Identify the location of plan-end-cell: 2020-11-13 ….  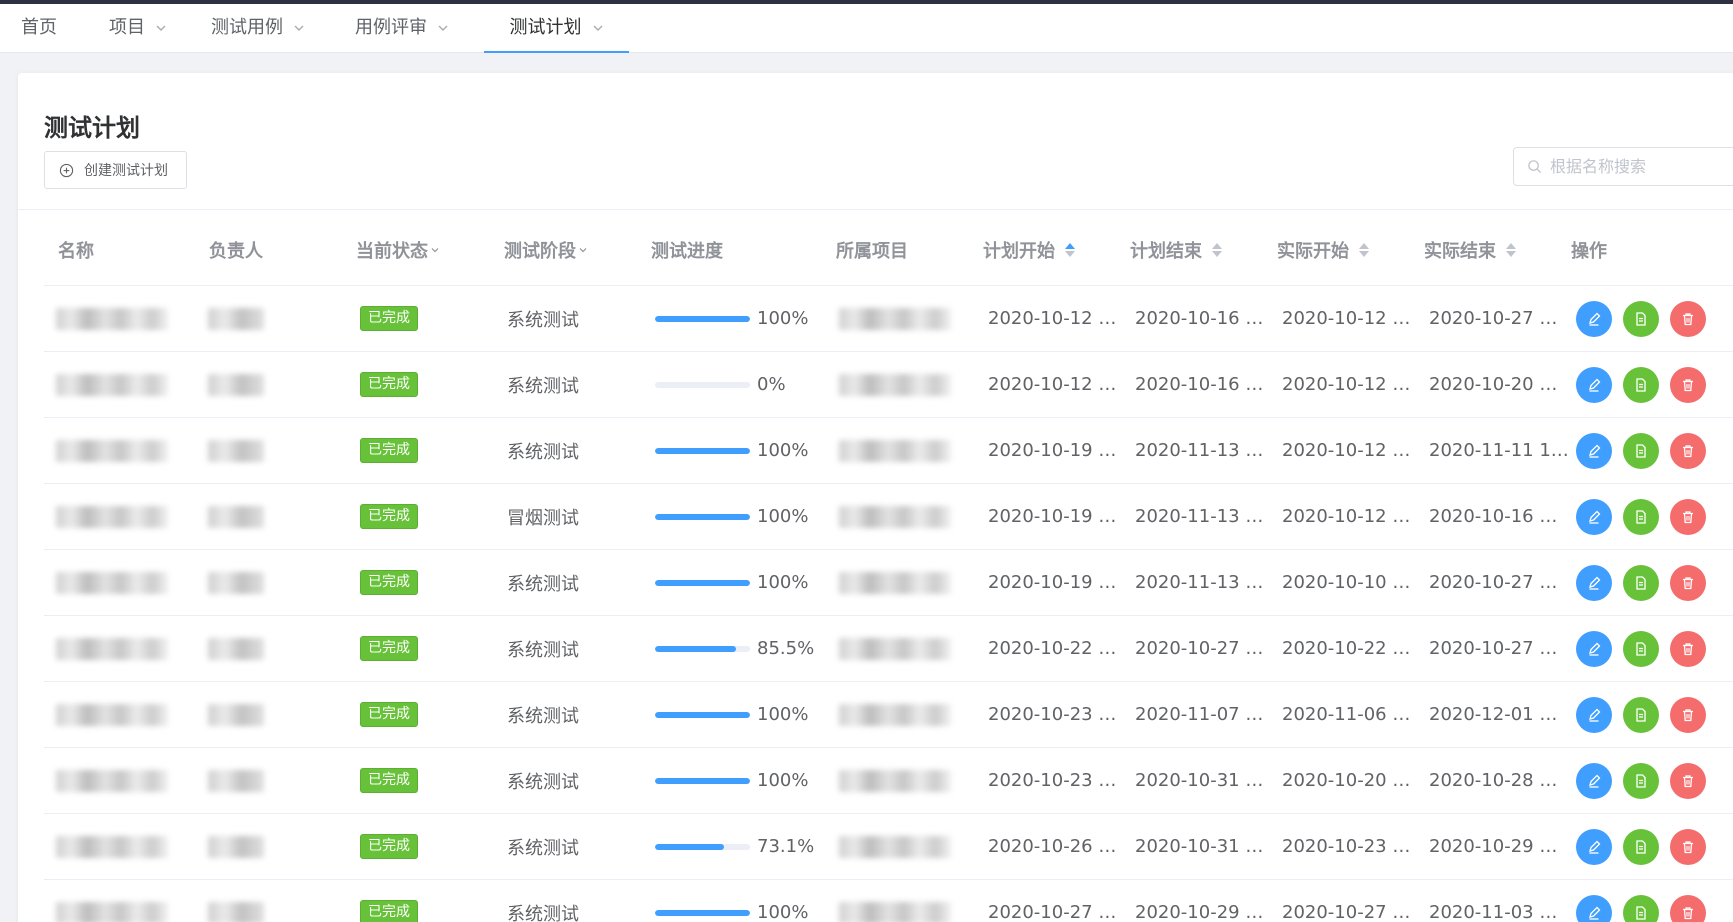
(1199, 450).